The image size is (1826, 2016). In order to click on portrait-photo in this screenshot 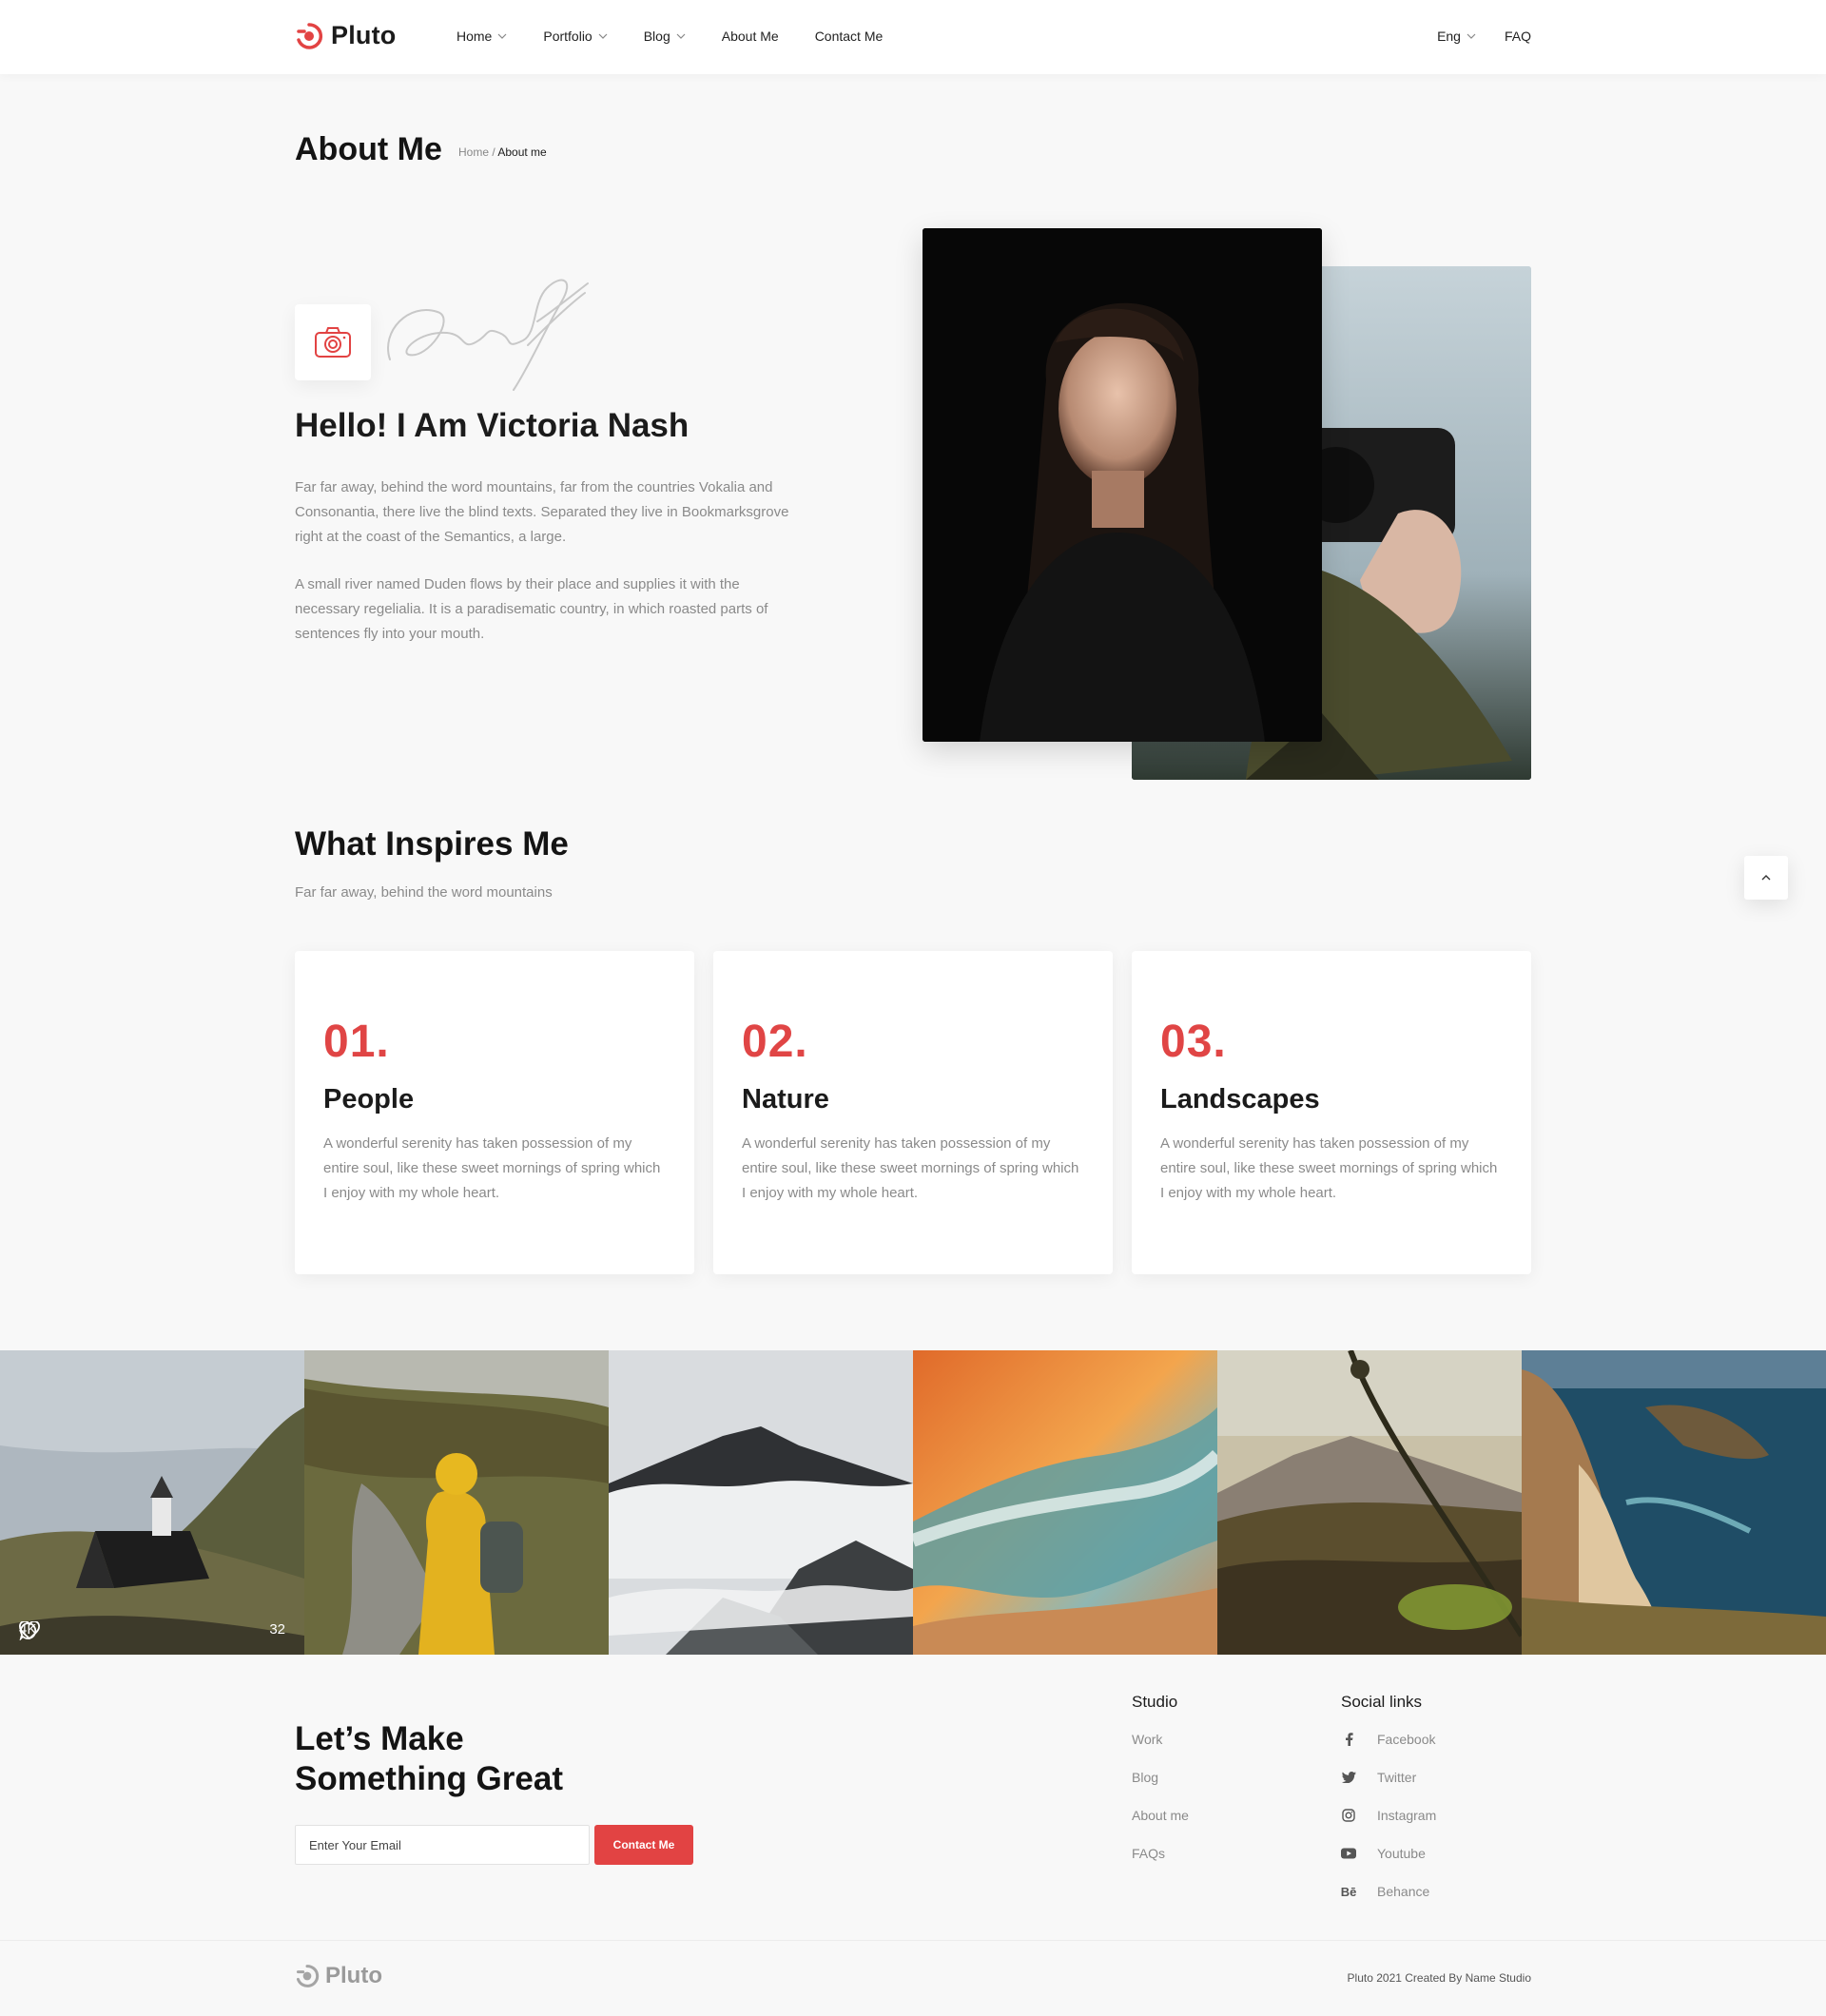, I will do `click(1122, 485)`.